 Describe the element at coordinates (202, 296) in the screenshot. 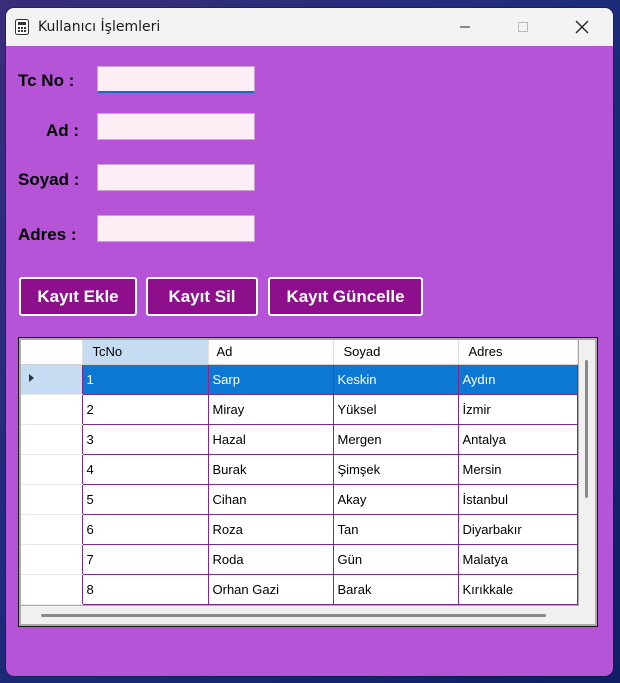

I see `delete-record-button: Kayıt Sil` at that location.